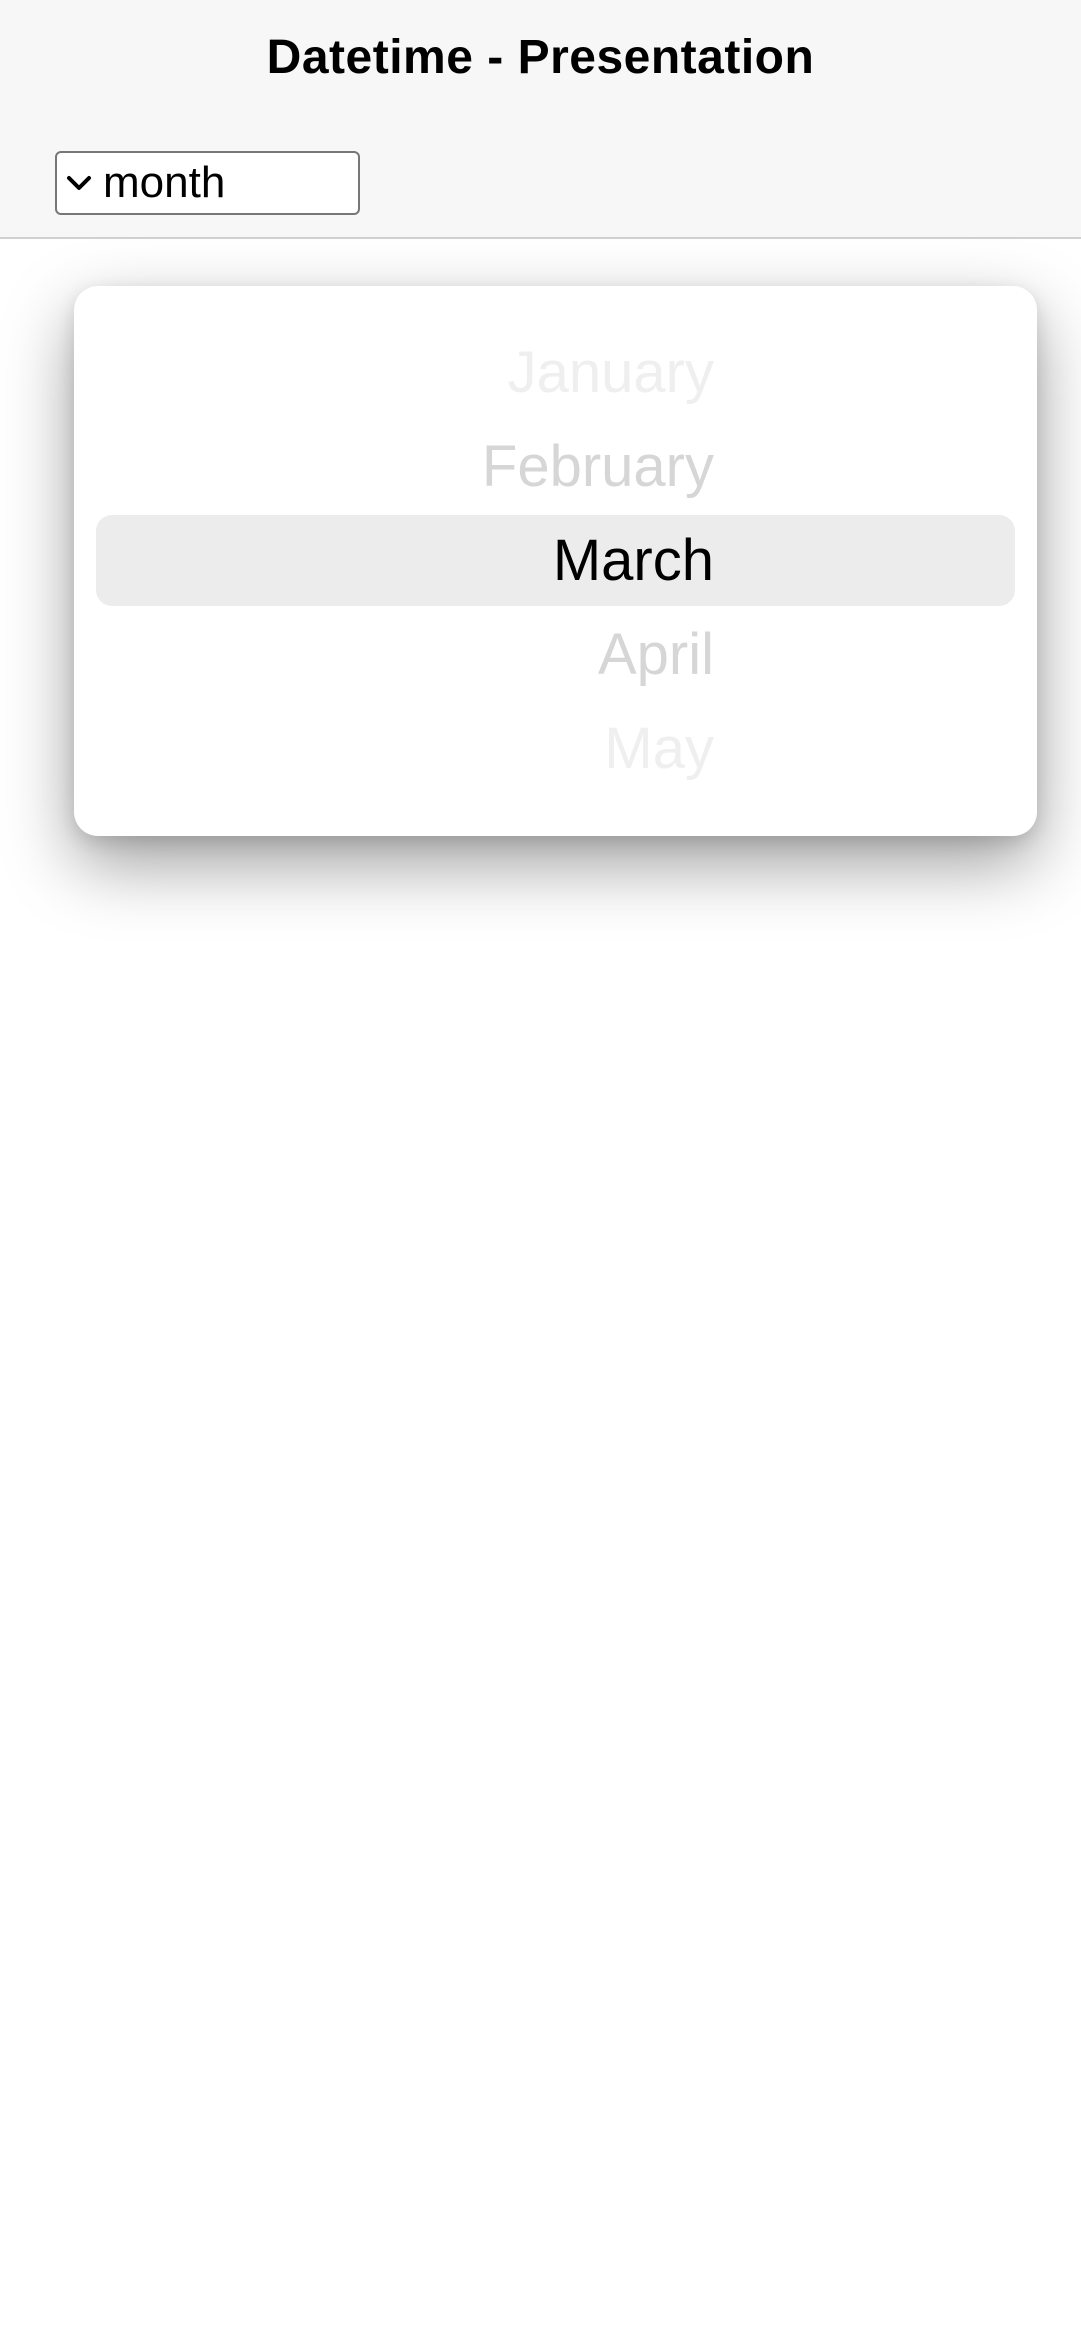 The image size is (1081, 2340). I want to click on month-option-may: May, so click(659, 749).